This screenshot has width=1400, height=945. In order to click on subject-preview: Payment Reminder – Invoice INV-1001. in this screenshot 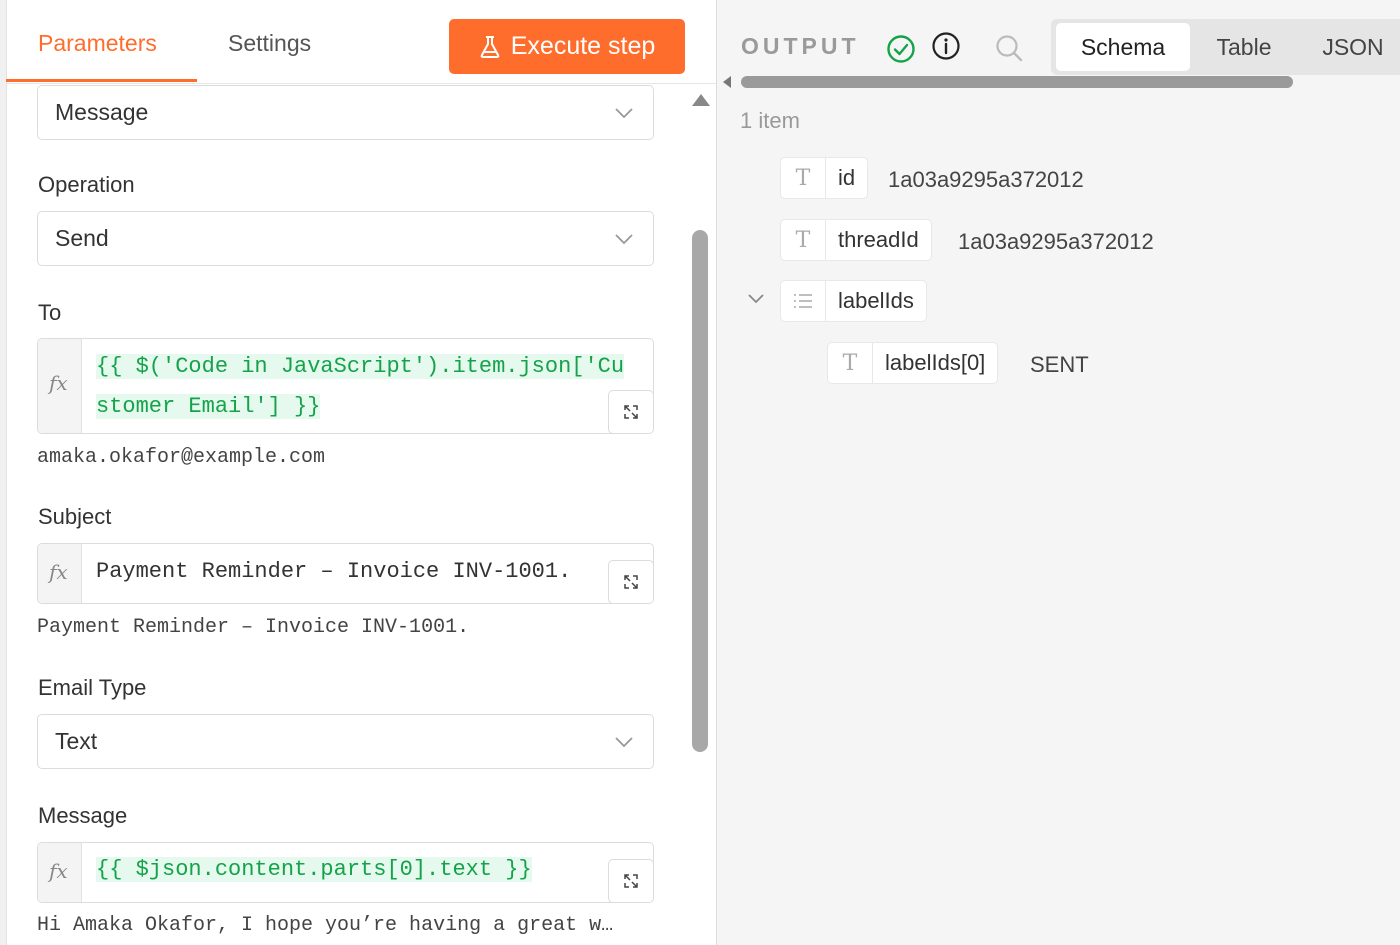, I will do `click(253, 627)`.